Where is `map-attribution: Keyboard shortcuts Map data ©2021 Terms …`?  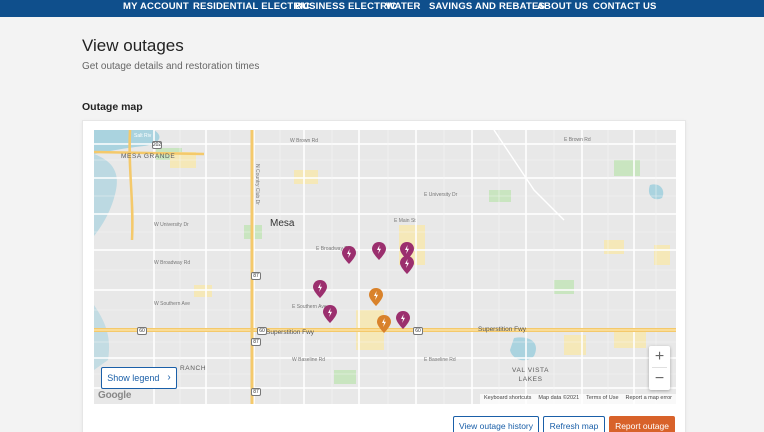
map-attribution: Keyboard shortcuts Map data ©2021 Terms … is located at coordinates (577, 399).